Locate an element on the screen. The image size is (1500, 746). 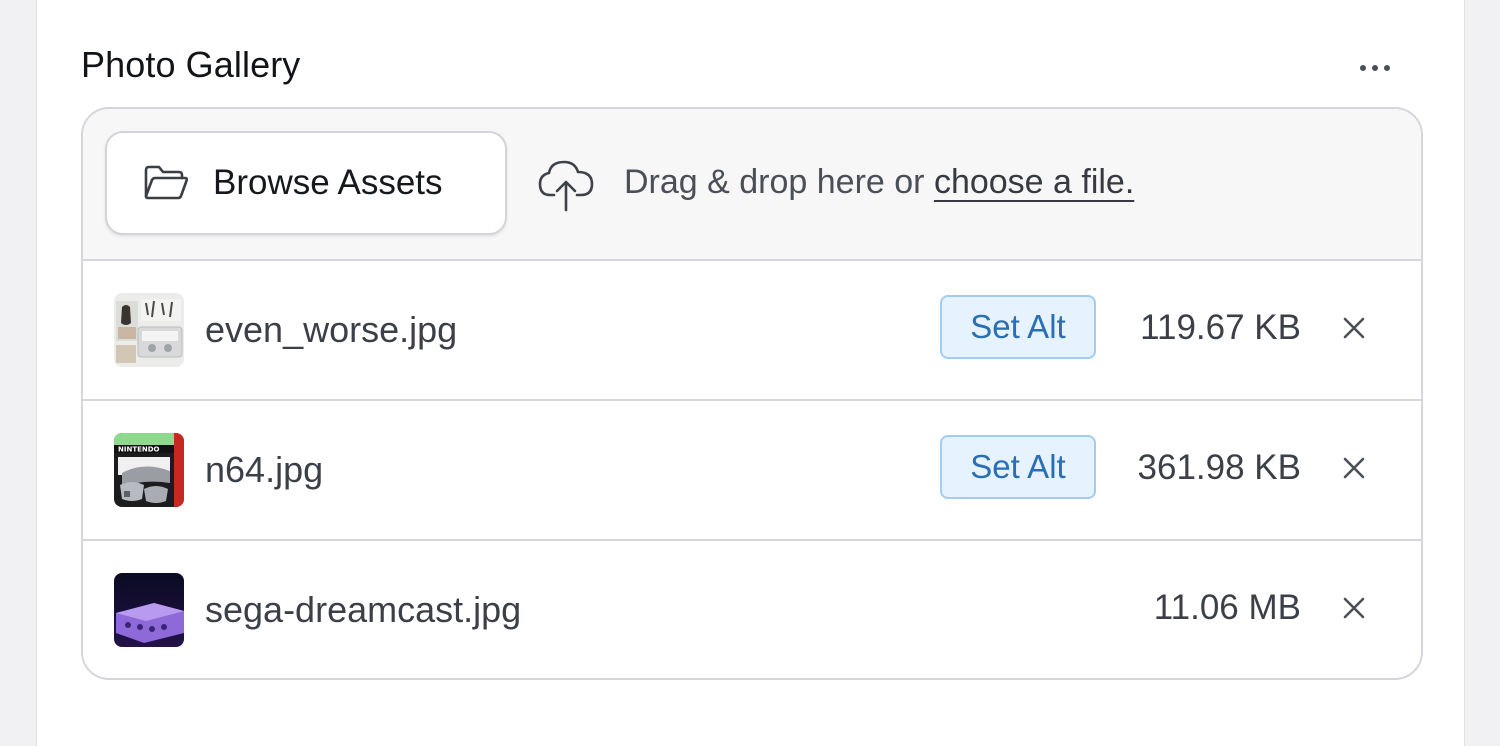
file-size: 11.06 MB is located at coordinates (1227, 607).